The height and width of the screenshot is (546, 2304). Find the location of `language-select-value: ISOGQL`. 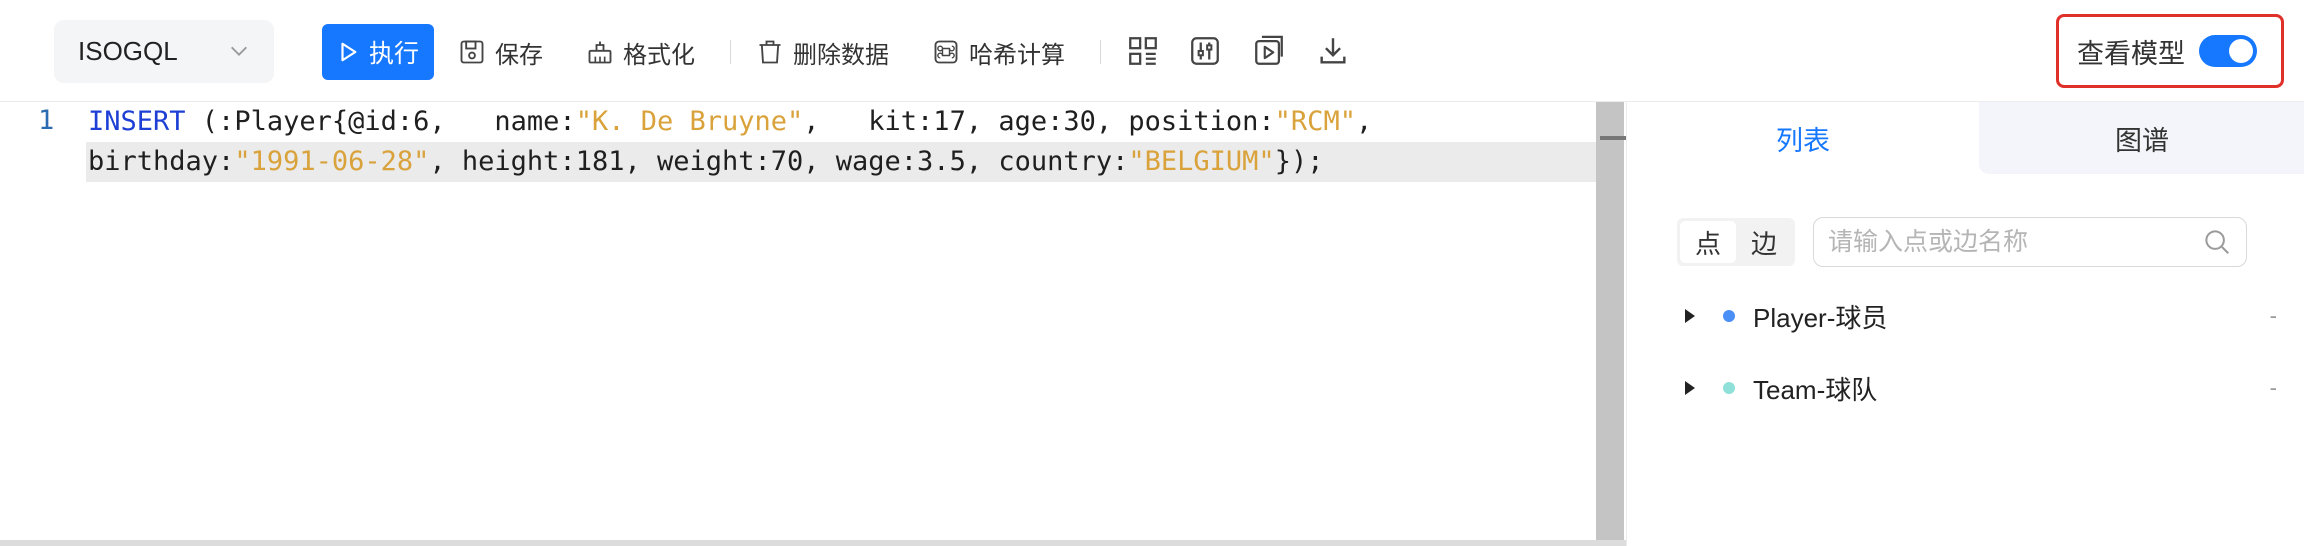

language-select-value: ISOGQL is located at coordinates (128, 51).